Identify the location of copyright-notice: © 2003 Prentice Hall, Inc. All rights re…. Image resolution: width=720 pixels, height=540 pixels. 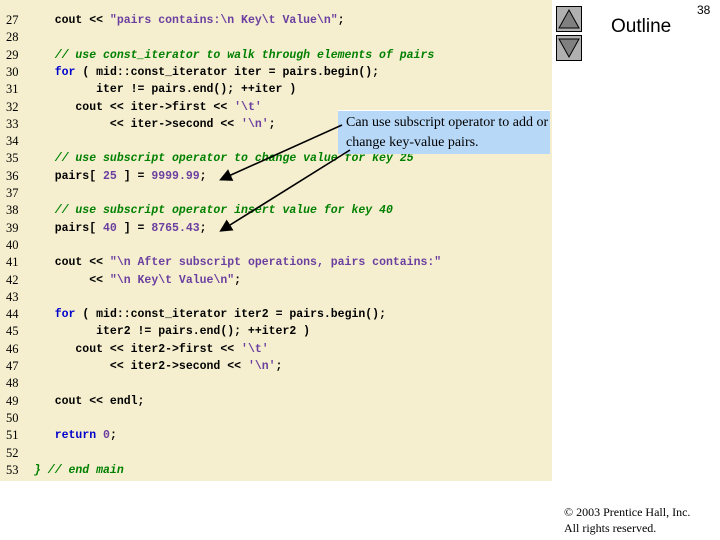
(627, 520).